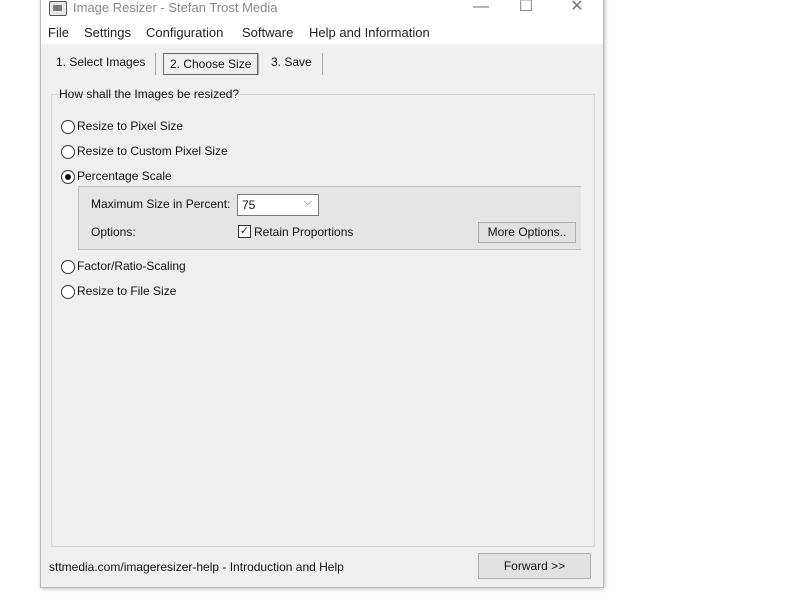 Image resolution: width=800 pixels, height=600 pixels. I want to click on option-label: Resize to Custom Pixel Size, so click(152, 151).